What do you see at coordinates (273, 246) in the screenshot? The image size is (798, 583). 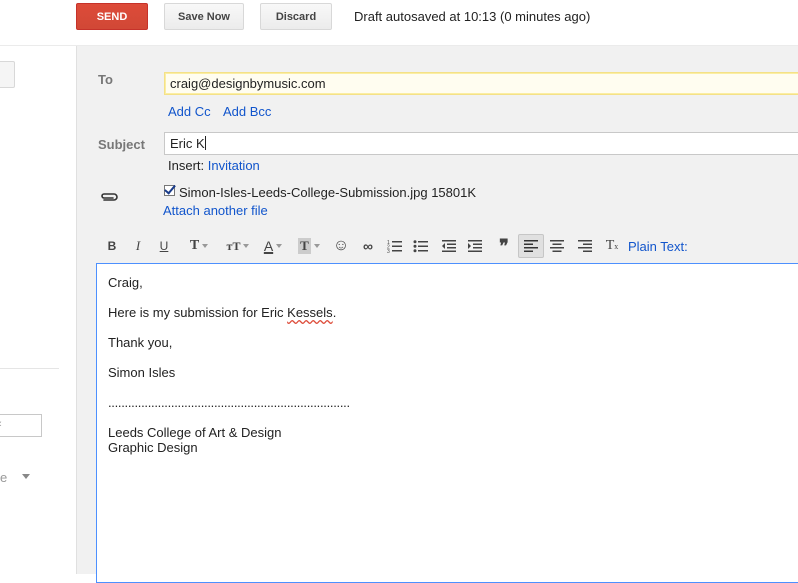 I see `text-color-icon: A` at bounding box center [273, 246].